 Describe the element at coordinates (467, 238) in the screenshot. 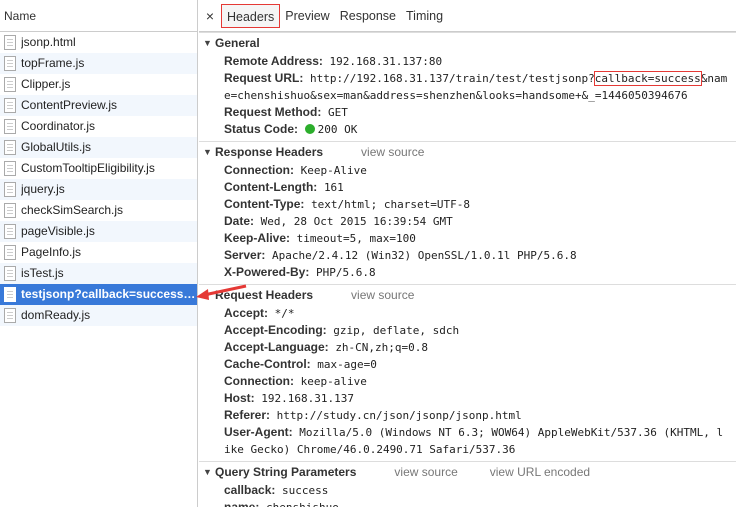

I see `header-row: Keep-Alive: timeout=5, max=100` at that location.